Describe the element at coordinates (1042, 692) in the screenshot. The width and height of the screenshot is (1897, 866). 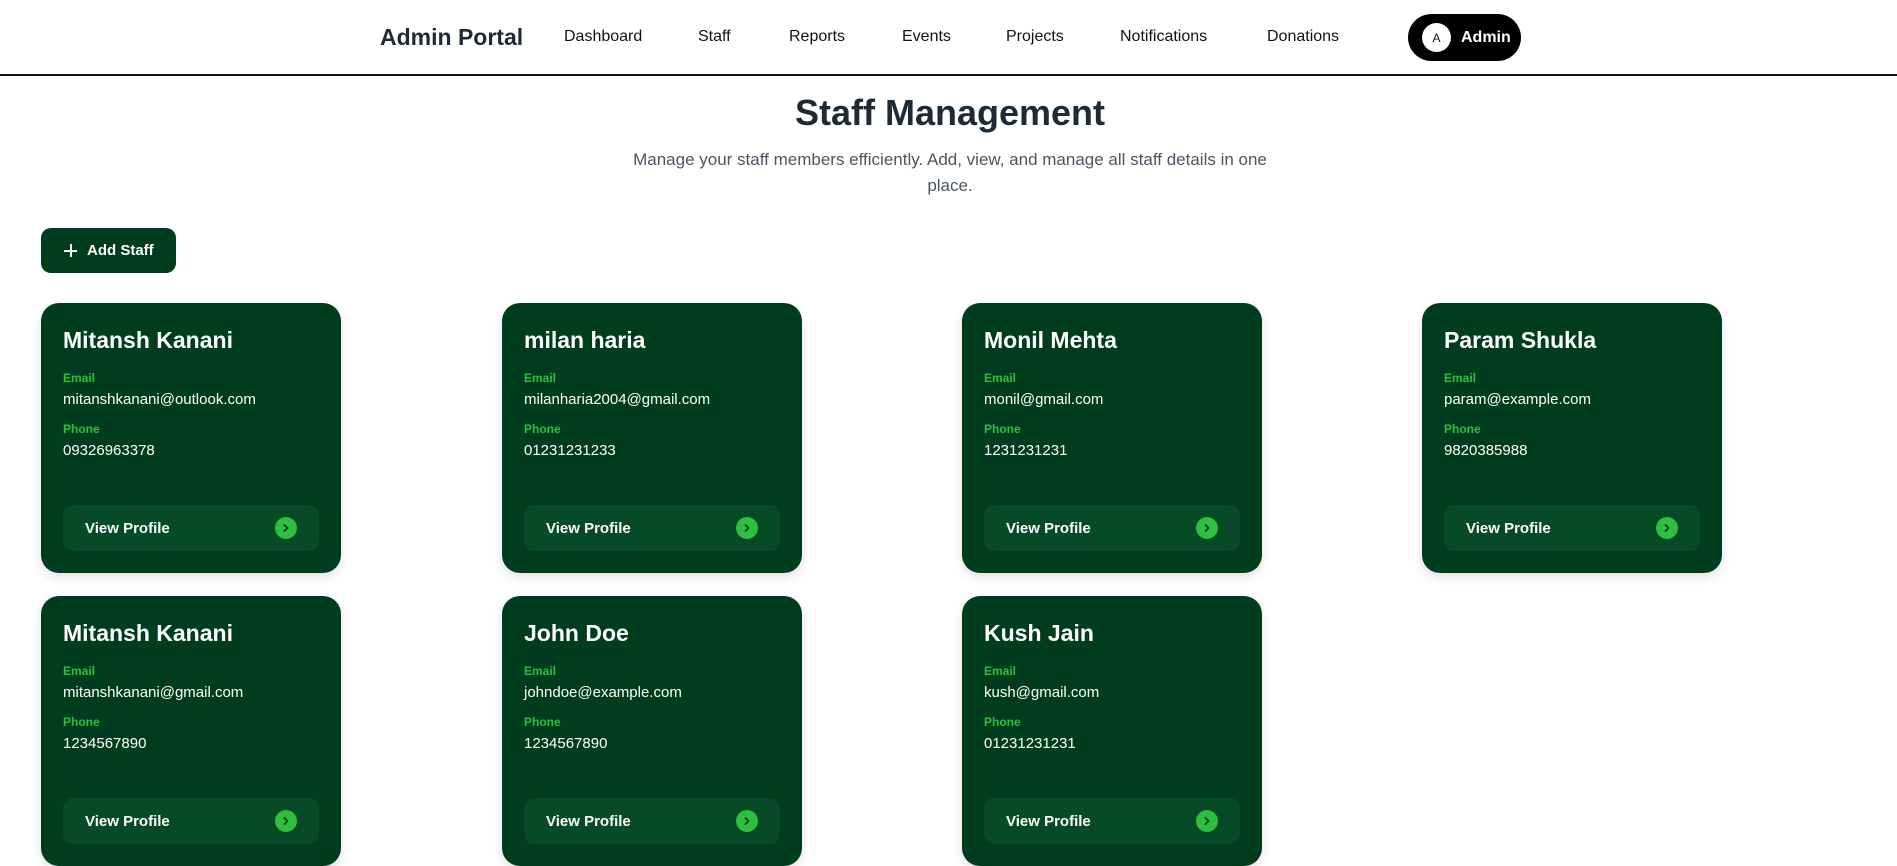
I see `staff-email: kush@gmail.com` at that location.